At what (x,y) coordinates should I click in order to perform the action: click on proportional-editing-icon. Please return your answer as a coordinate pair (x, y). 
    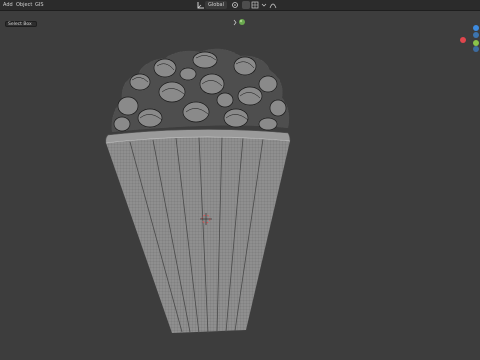
    Looking at the image, I should click on (273, 5).